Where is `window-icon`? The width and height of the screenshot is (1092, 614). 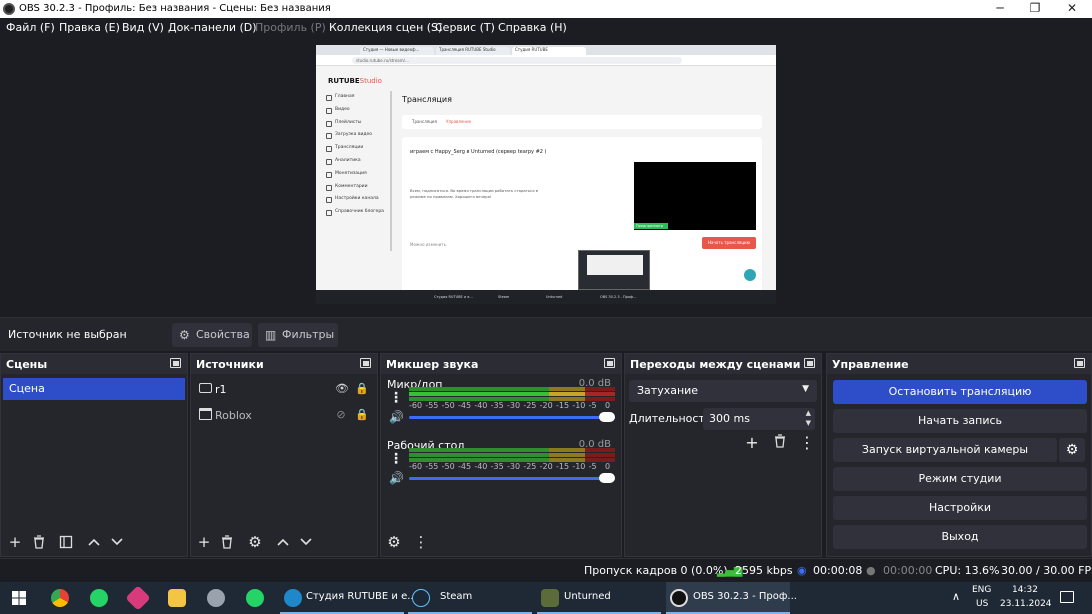
window-icon is located at coordinates (205, 414).